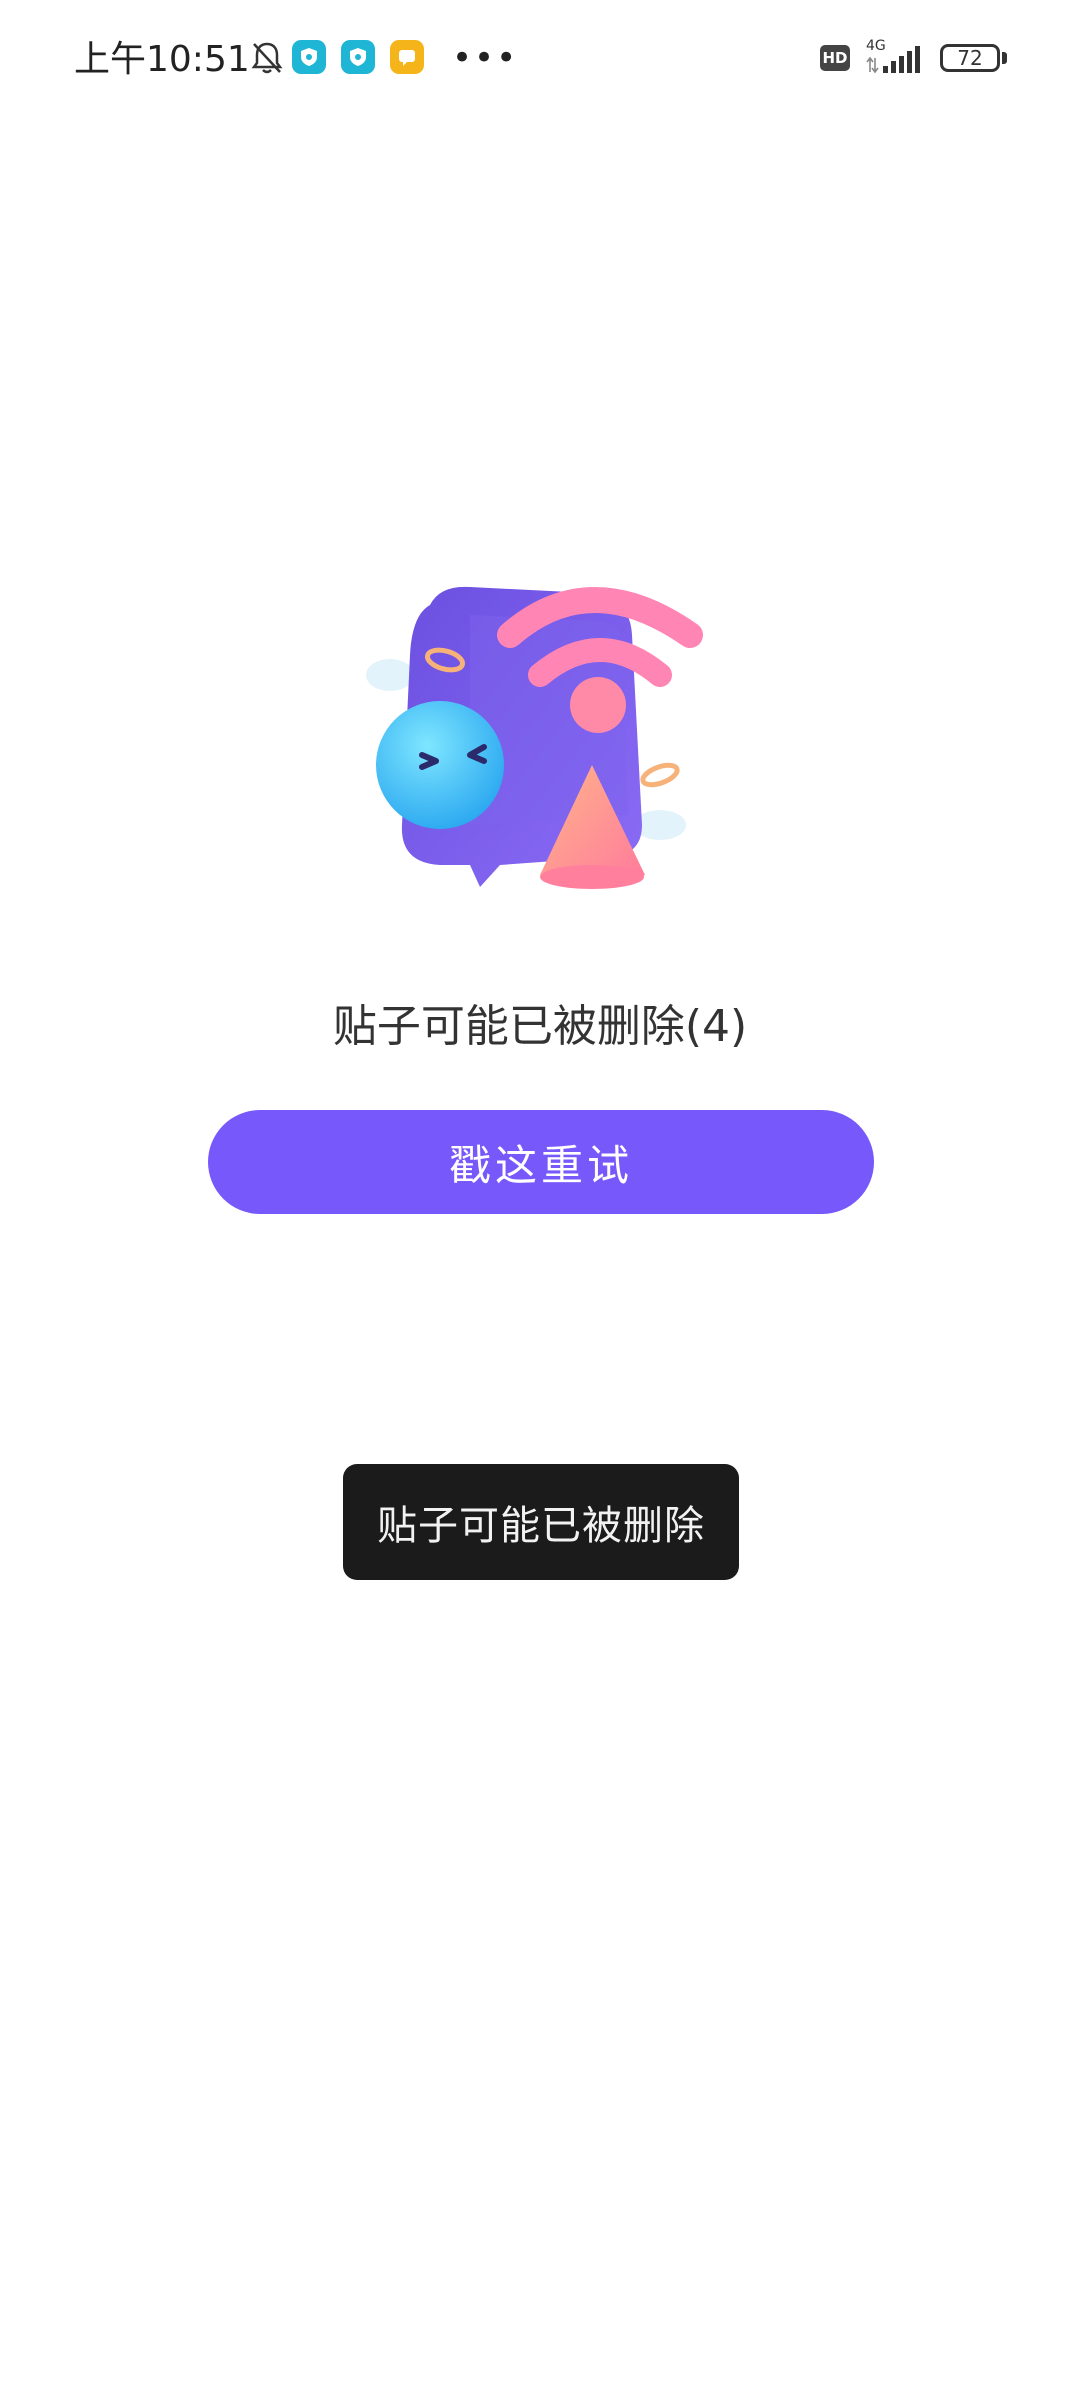 This screenshot has width=1080, height=2400. I want to click on retry-button: 戳这重试, so click(541, 1162).